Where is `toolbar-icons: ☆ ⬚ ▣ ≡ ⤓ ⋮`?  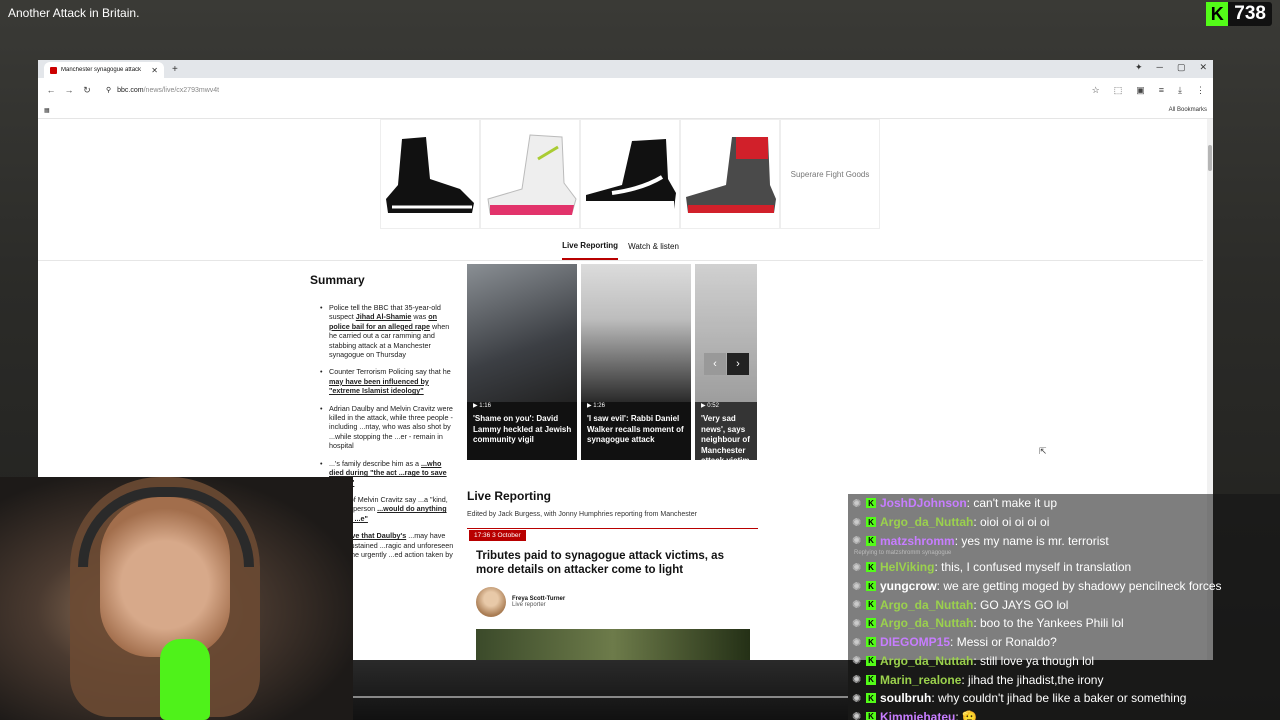 toolbar-icons: ☆ ⬚ ▣ ≡ ⤓ ⋮ is located at coordinates (1148, 90).